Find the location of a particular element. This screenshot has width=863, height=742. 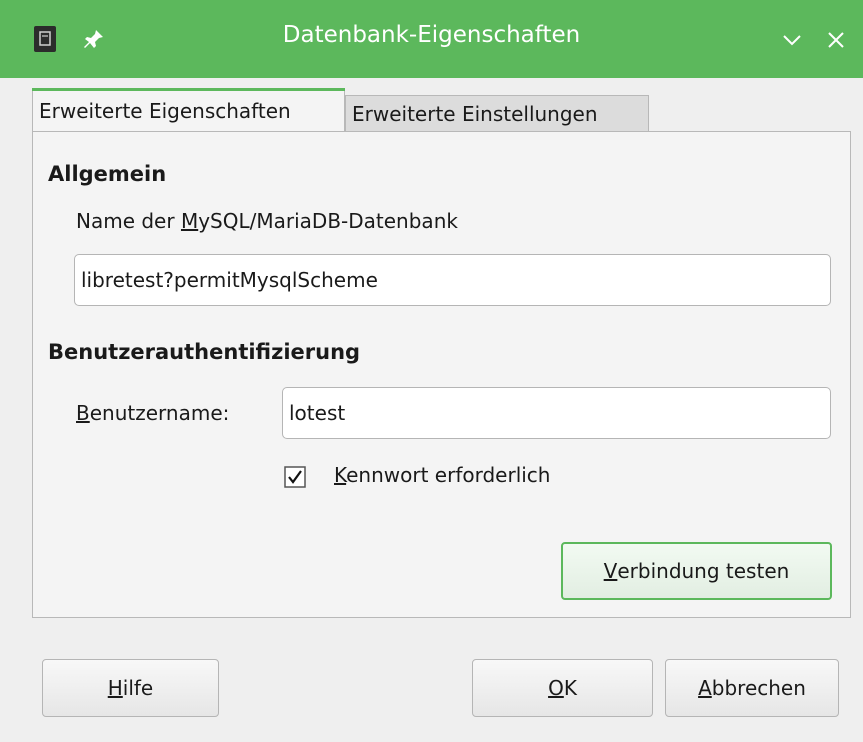

database-name-label: Name der MySQL/MariaDB-Datenbank is located at coordinates (267, 221).